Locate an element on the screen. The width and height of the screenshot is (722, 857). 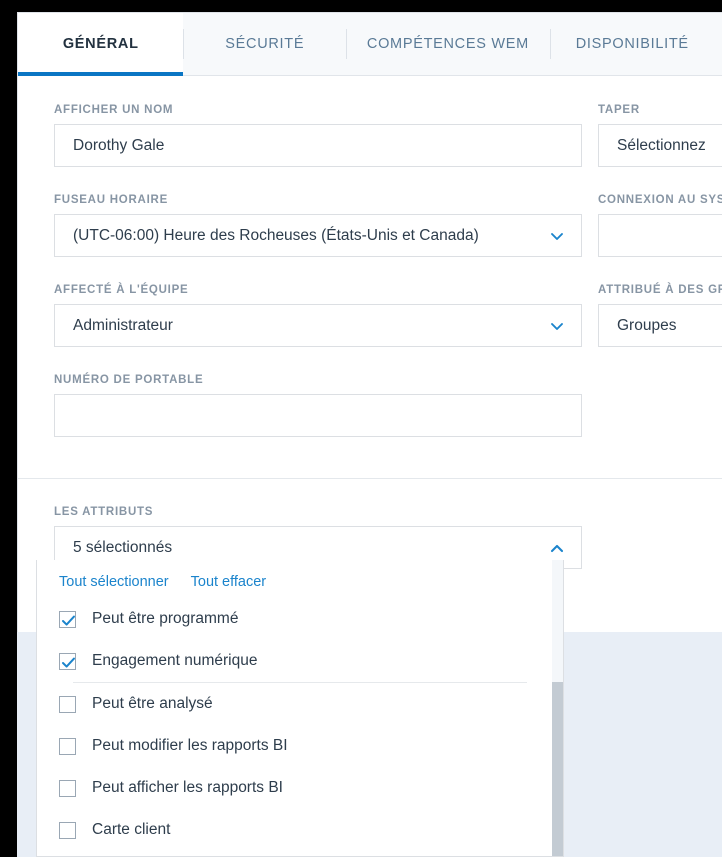
tab-disponibilite-label: DISPONIBILITÉ is located at coordinates (632, 44).